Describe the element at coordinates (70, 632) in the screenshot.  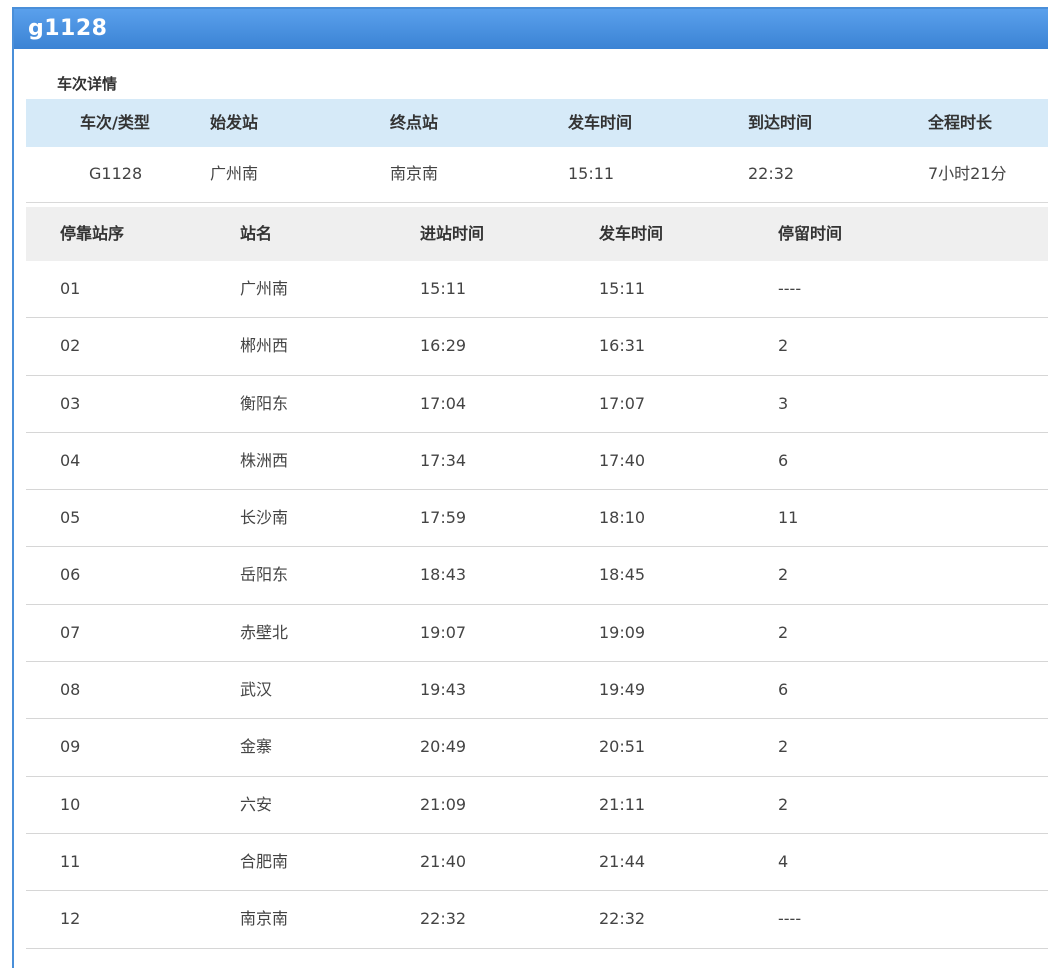
I see `stop-seq: 07` at that location.